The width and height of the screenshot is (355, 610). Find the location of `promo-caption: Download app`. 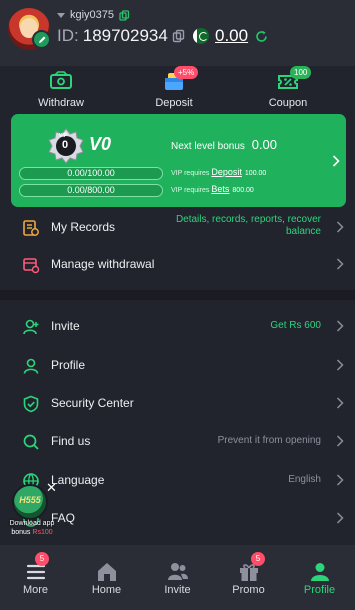

promo-caption: Download app is located at coordinates (32, 523).